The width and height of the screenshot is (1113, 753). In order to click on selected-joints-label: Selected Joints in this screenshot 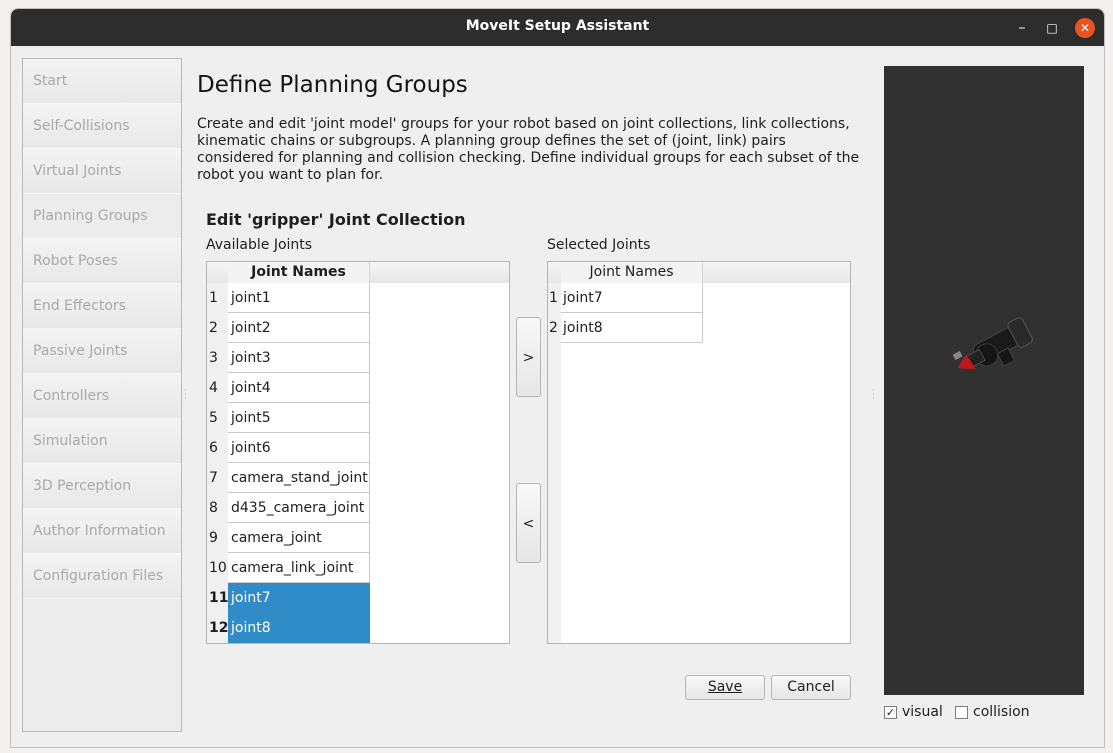, I will do `click(599, 245)`.